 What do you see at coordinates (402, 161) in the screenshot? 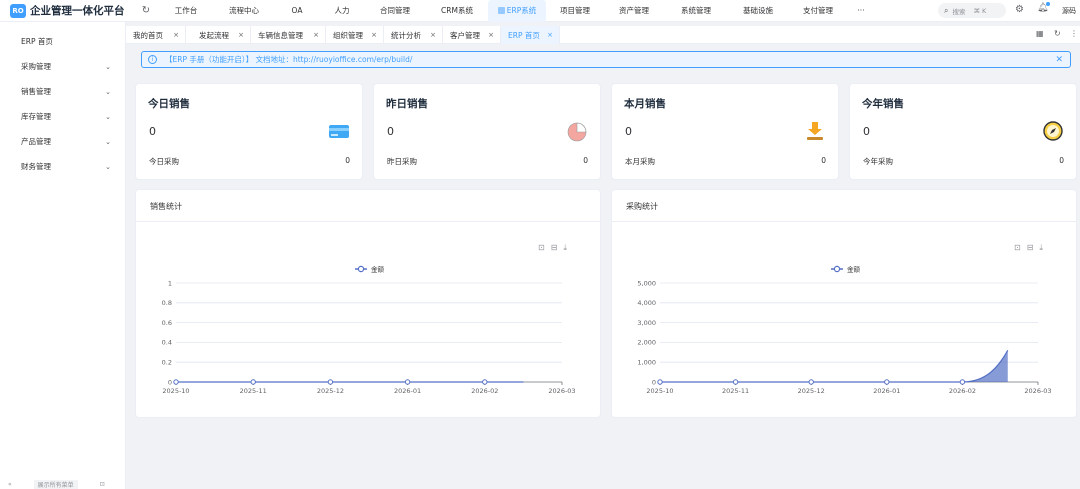
I see `card-sub-label: 昨日采购` at bounding box center [402, 161].